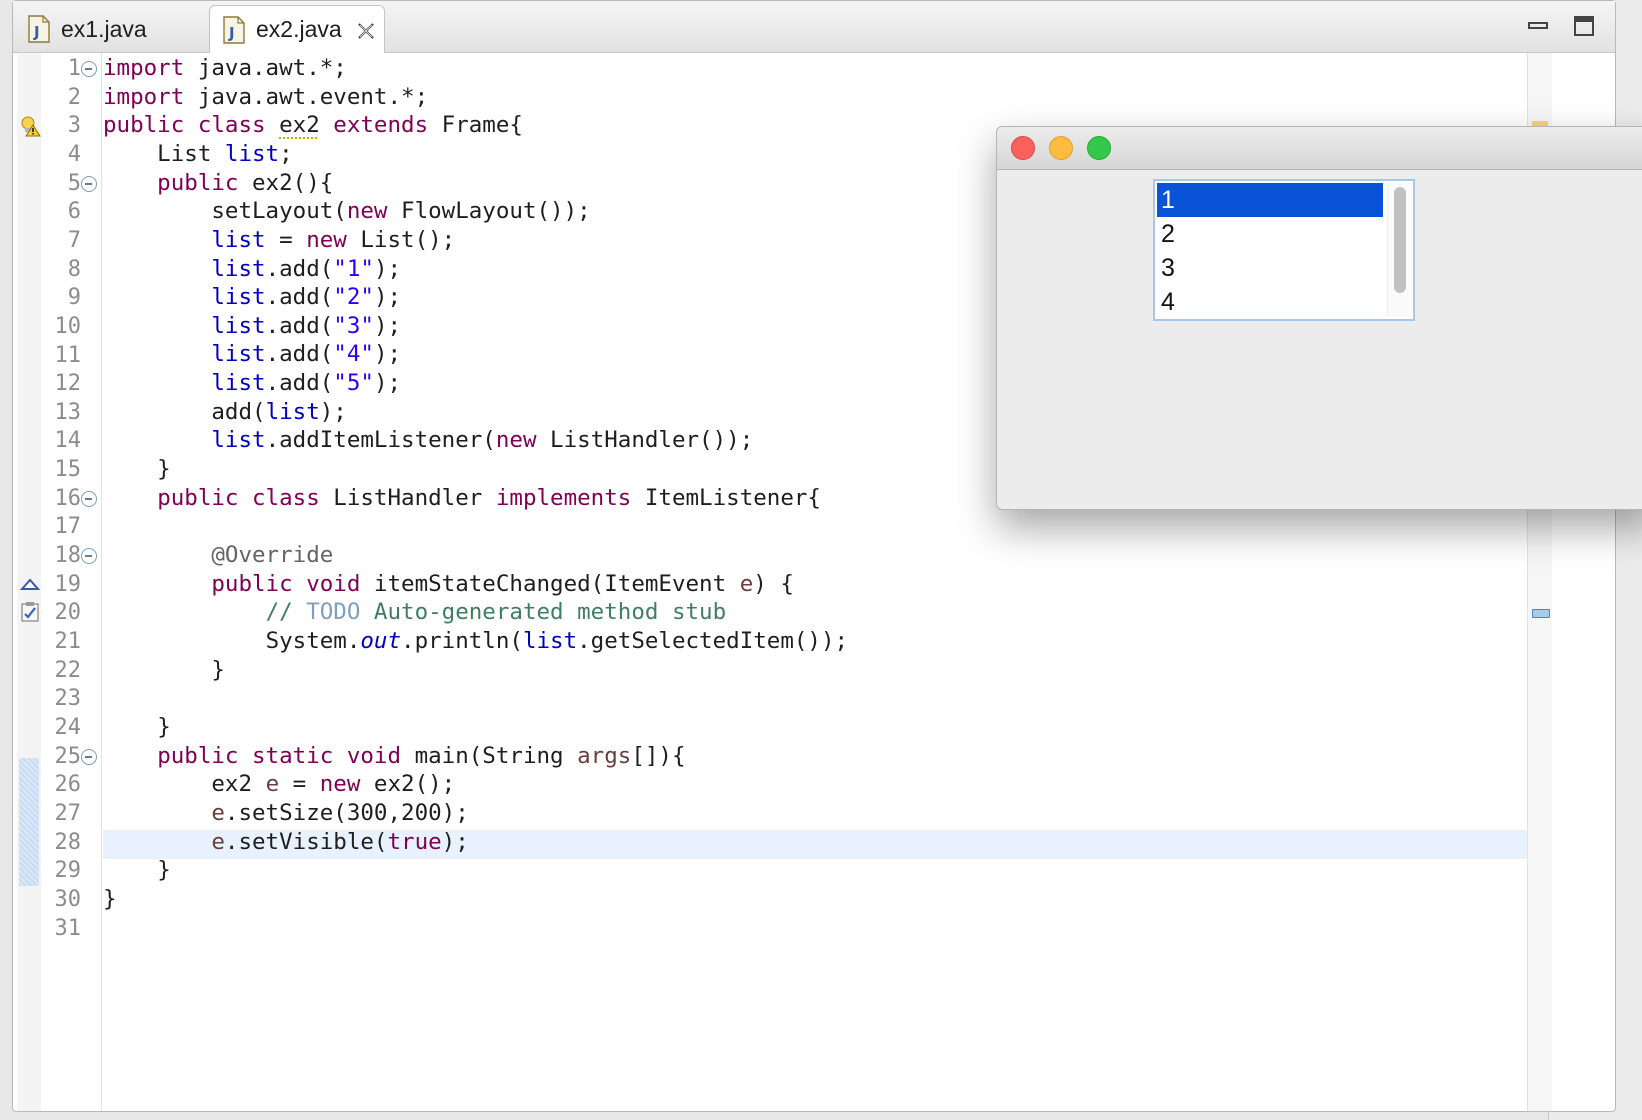 Image resolution: width=1642 pixels, height=1120 pixels. I want to click on tab-ex2-java: J ex2.java, so click(297, 29).